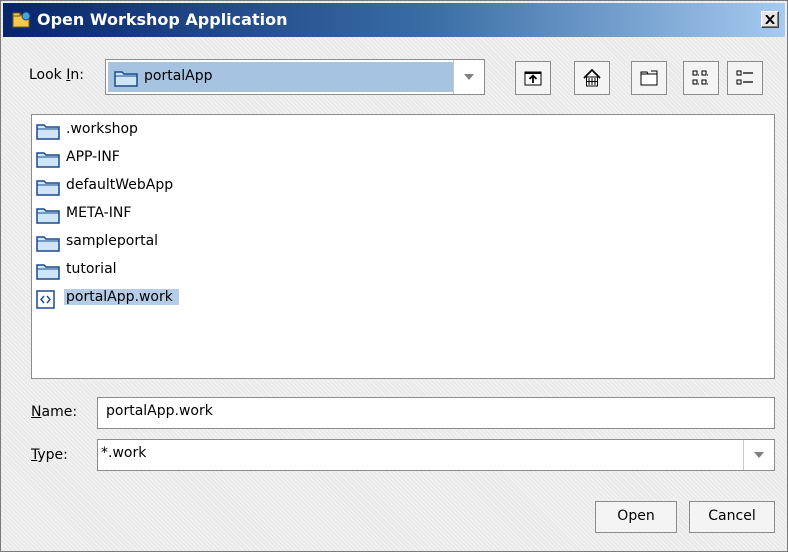 The width and height of the screenshot is (788, 552). Describe the element at coordinates (436, 413) in the screenshot. I see `name-input: portalApp.work` at that location.